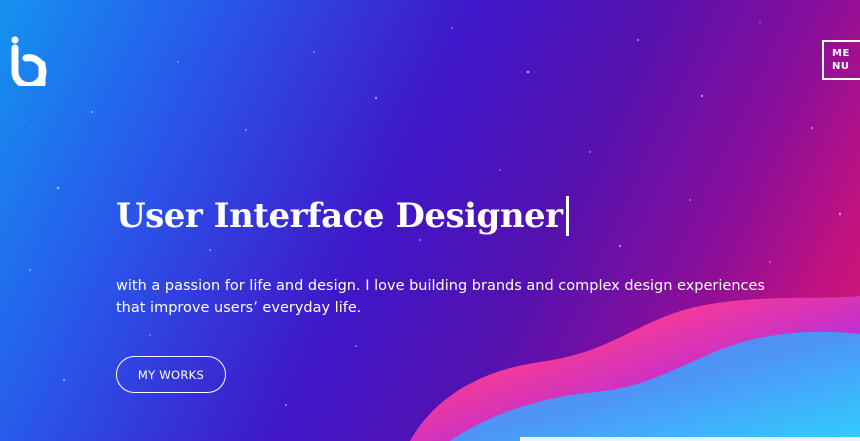  Describe the element at coordinates (567, 216) in the screenshot. I see `text-cursor-icon` at that location.